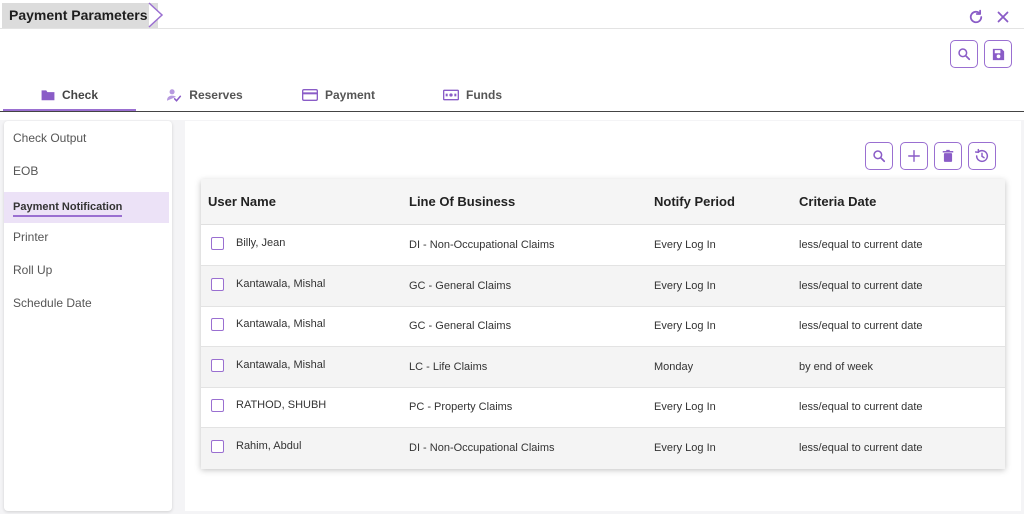 This screenshot has height=514, width=1024. What do you see at coordinates (462, 202) in the screenshot?
I see `column-header-line-of-business: Line Of Business` at bounding box center [462, 202].